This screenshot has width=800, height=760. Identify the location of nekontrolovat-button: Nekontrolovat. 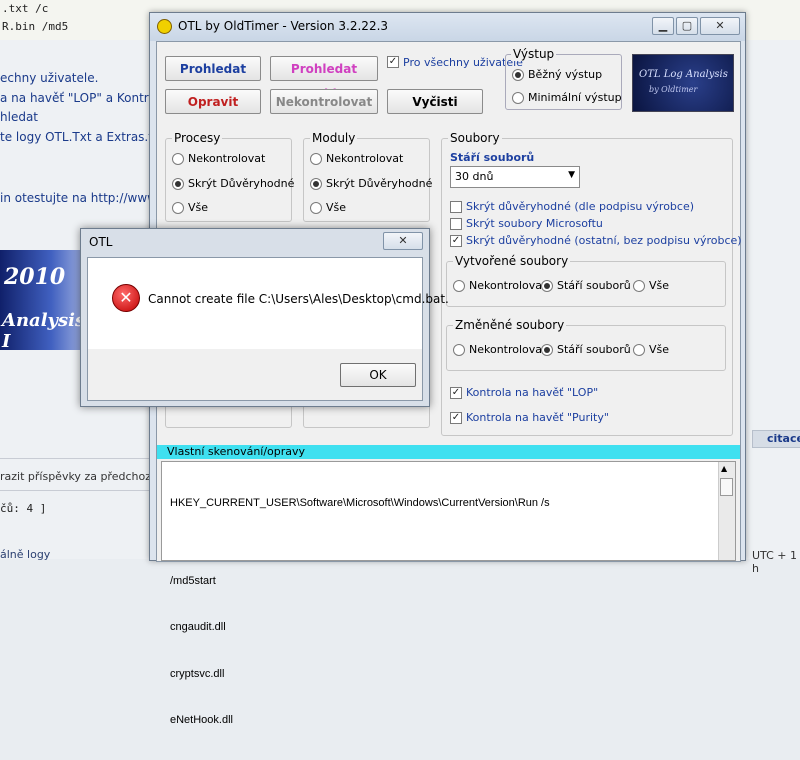
(324, 101).